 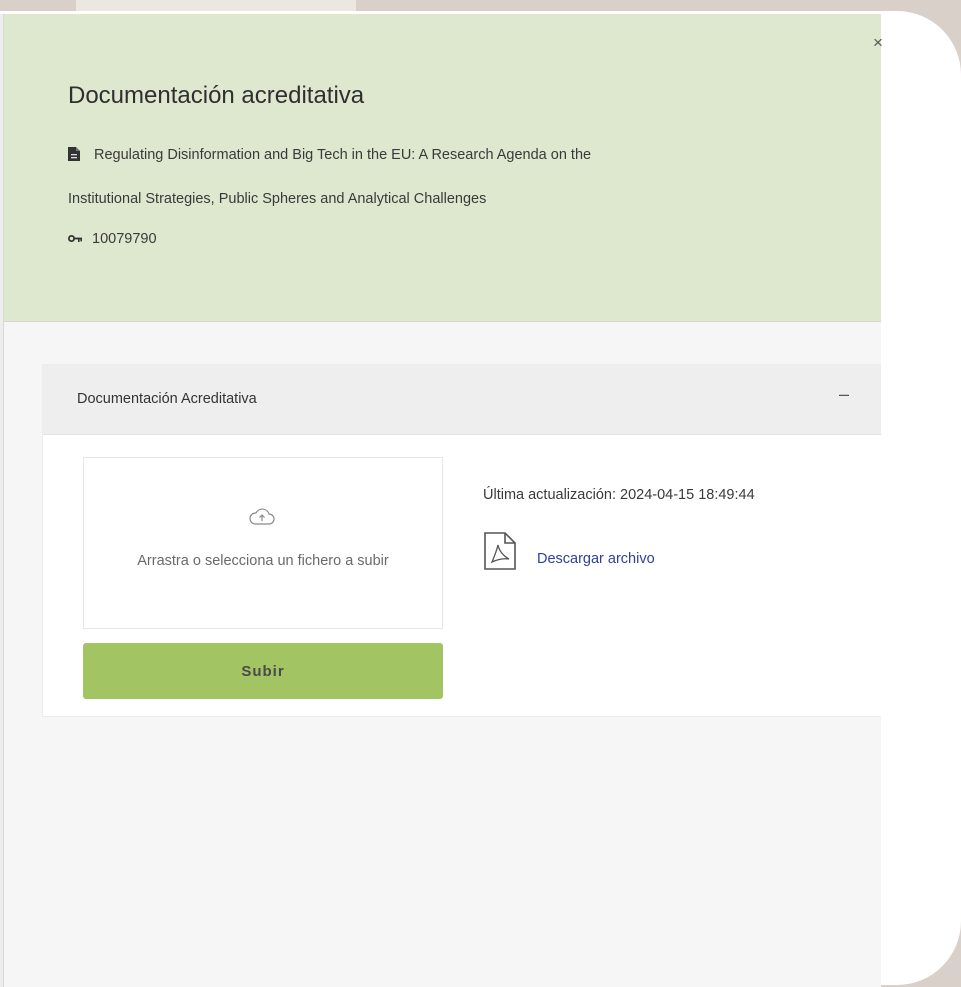 What do you see at coordinates (596, 559) in the screenshot?
I see `download-file-link: Descargar archivo` at bounding box center [596, 559].